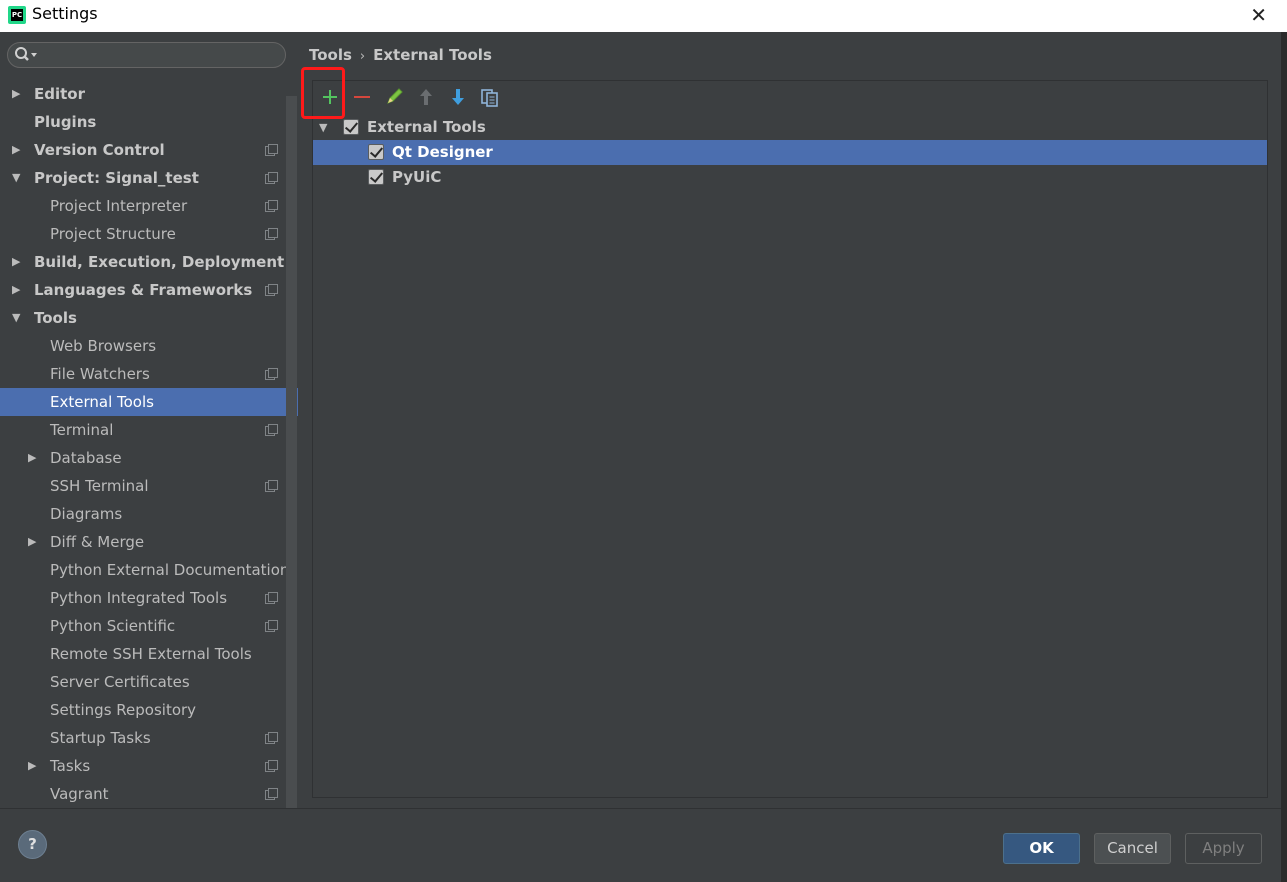 The width and height of the screenshot is (1287, 882). I want to click on sidebar-item-diagrams: Diagrams, so click(149, 514).